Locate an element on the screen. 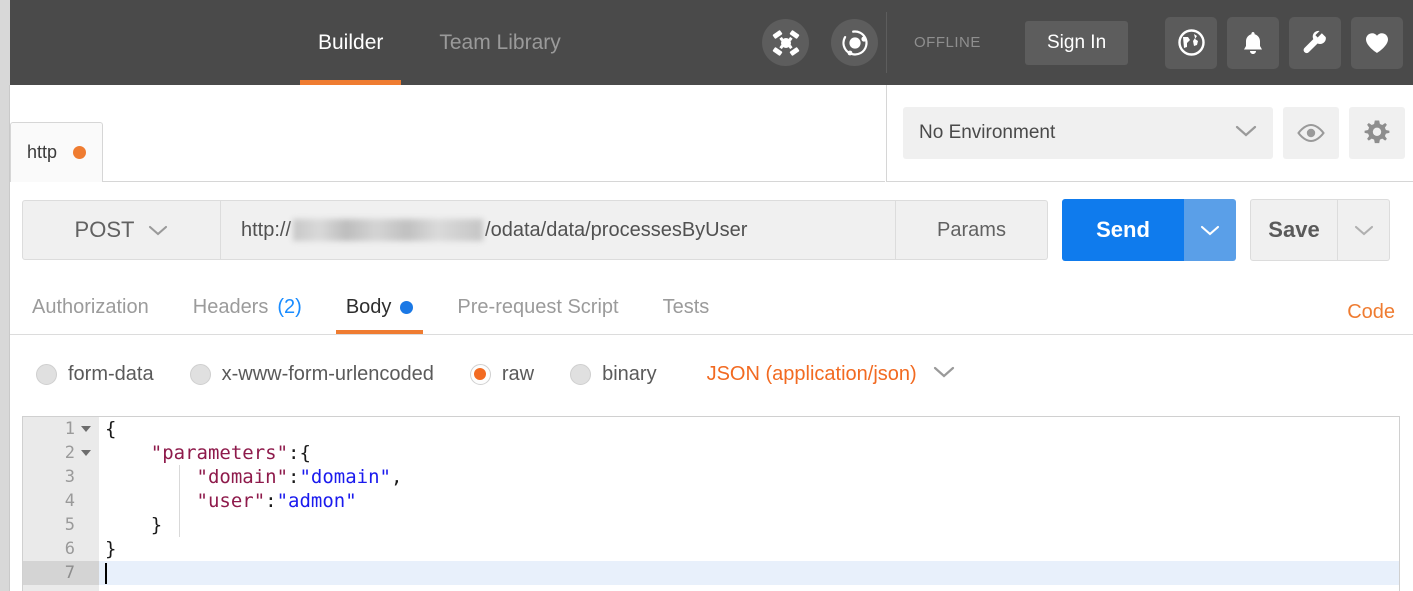  header-icon-group is located at coordinates (1284, 42).